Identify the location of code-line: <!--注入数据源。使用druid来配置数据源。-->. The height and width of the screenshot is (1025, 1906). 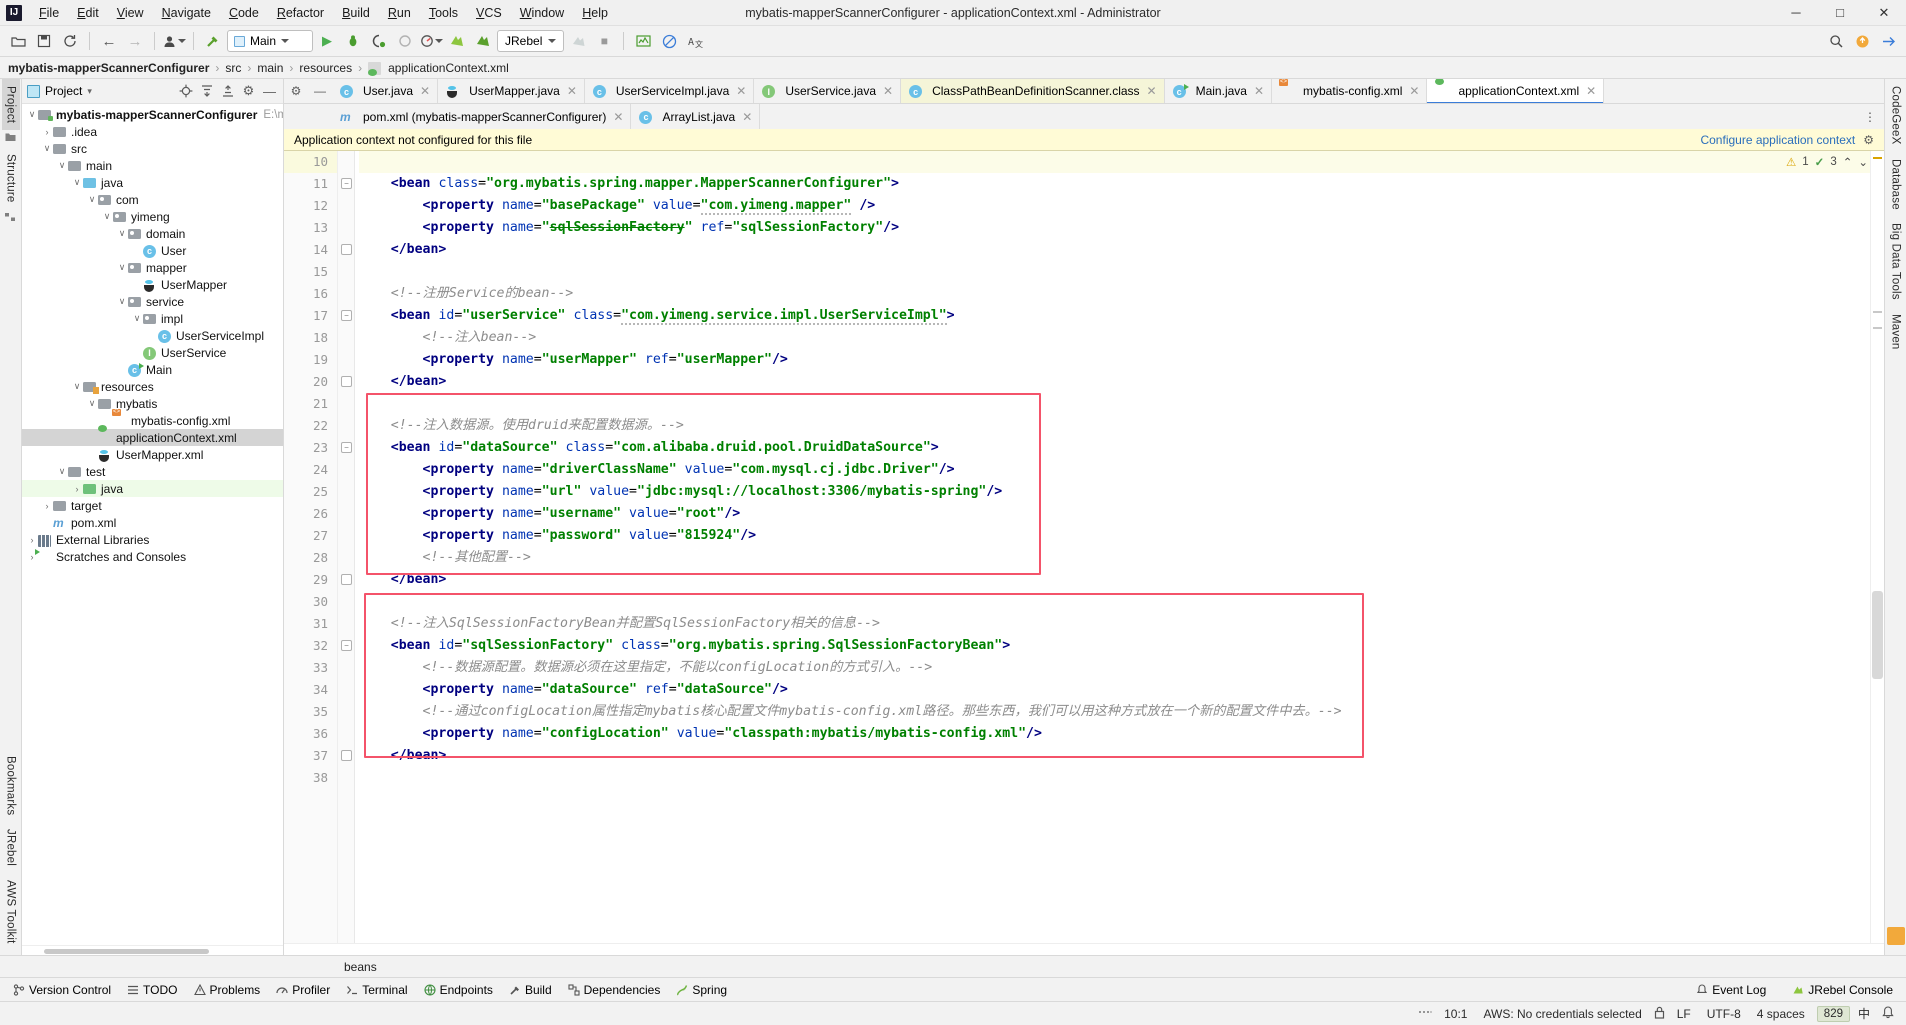
(1114, 426).